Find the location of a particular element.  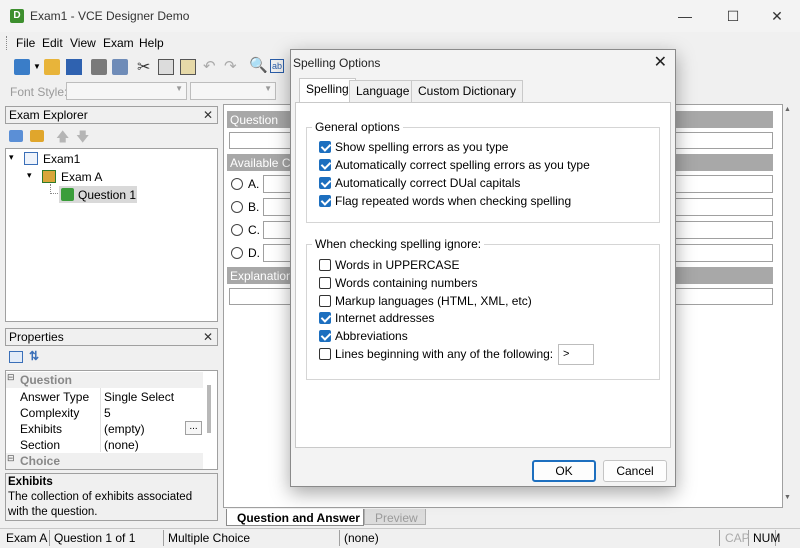

sort-alpha-icon: ⇅ is located at coordinates (34, 356).